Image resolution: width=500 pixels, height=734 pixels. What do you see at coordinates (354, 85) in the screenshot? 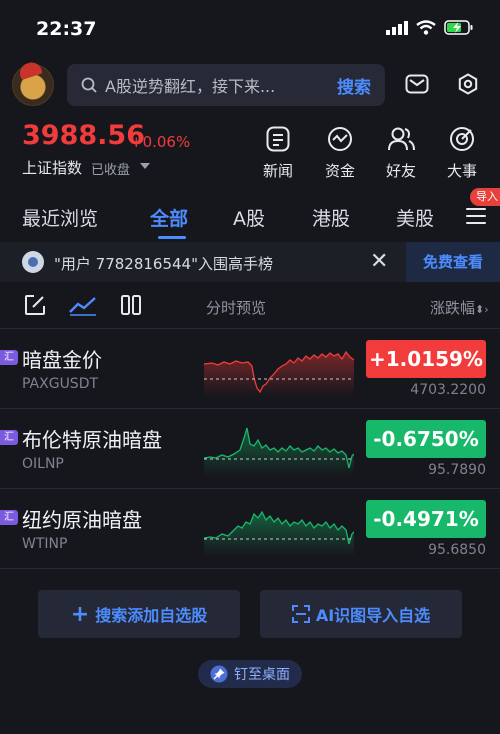
I see `search-button: 搜索` at bounding box center [354, 85].